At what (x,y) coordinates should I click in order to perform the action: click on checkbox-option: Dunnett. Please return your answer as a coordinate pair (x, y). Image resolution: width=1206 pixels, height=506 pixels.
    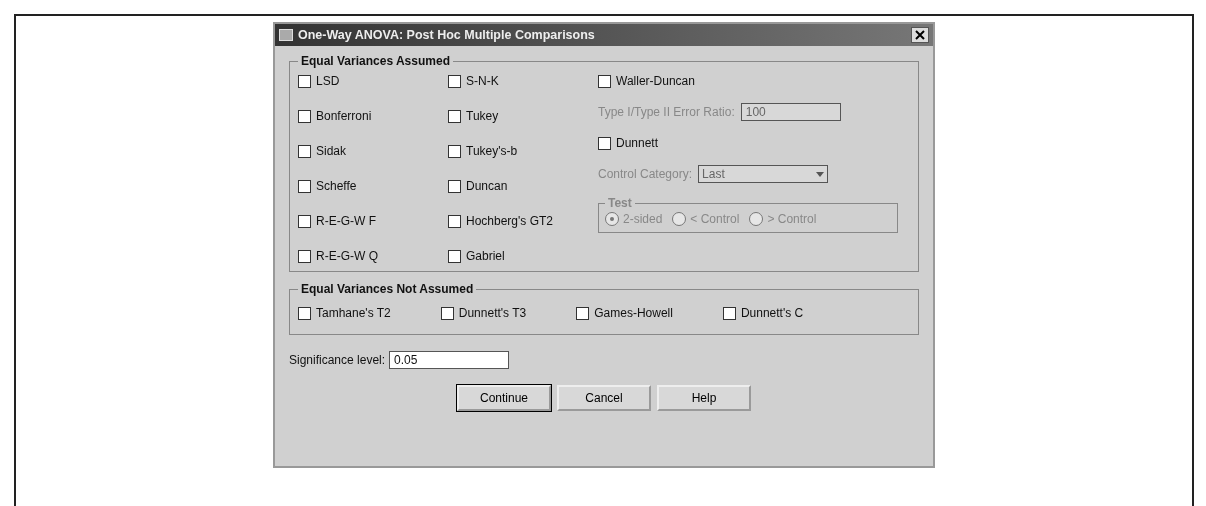
    Looking at the image, I should click on (748, 143).